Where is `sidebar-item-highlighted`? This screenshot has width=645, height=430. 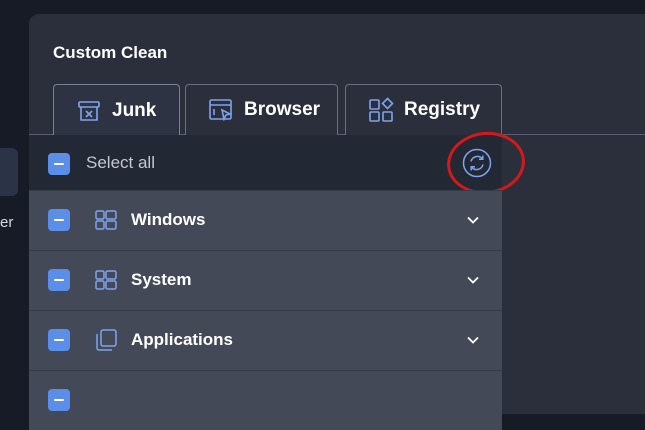
sidebar-item-highlighted is located at coordinates (9, 172).